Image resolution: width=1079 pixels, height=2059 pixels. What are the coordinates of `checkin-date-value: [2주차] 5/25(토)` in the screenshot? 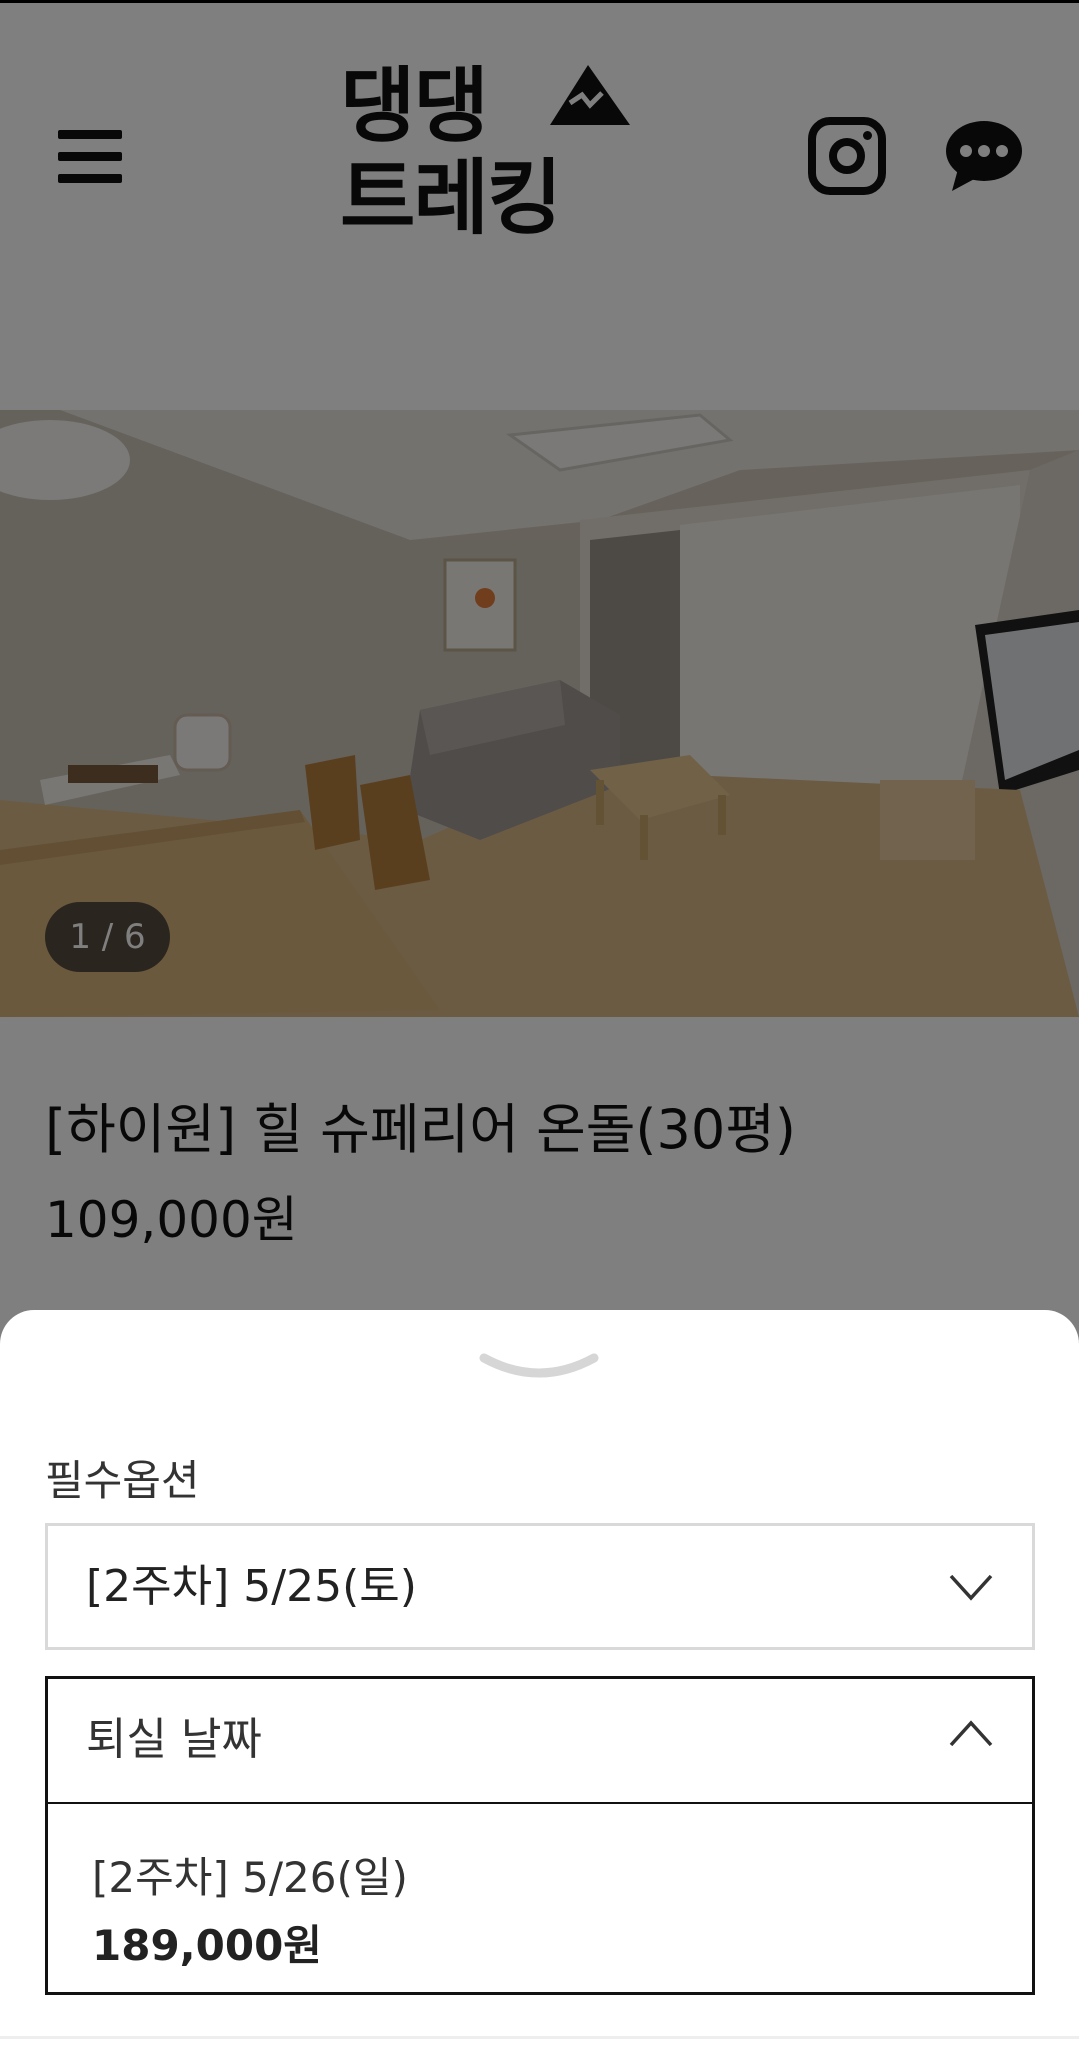 It's located at (251, 1586).